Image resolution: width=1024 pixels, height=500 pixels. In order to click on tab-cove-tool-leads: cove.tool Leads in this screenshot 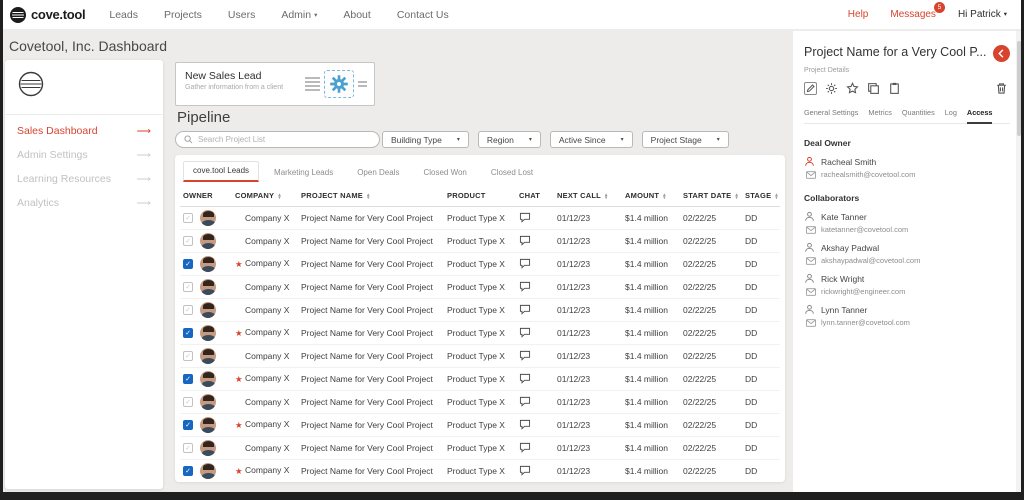, I will do `click(221, 171)`.